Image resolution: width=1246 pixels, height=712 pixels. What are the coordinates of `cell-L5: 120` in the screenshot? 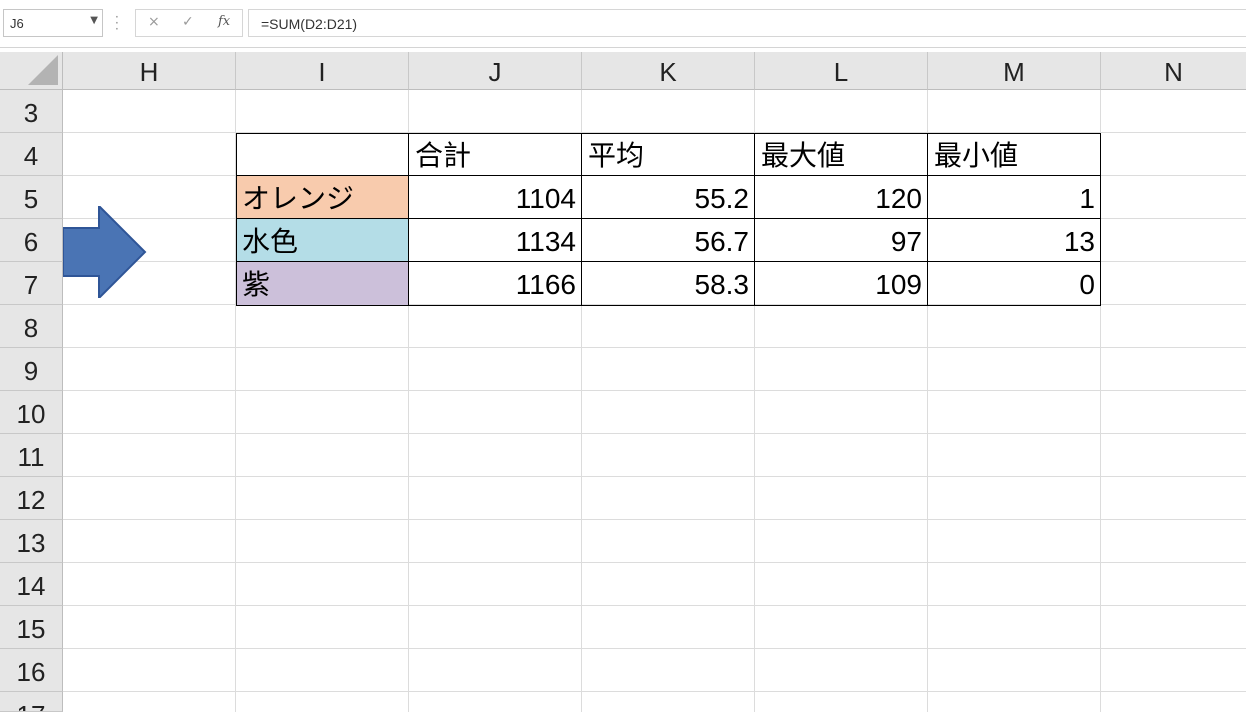 It's located at (841, 197).